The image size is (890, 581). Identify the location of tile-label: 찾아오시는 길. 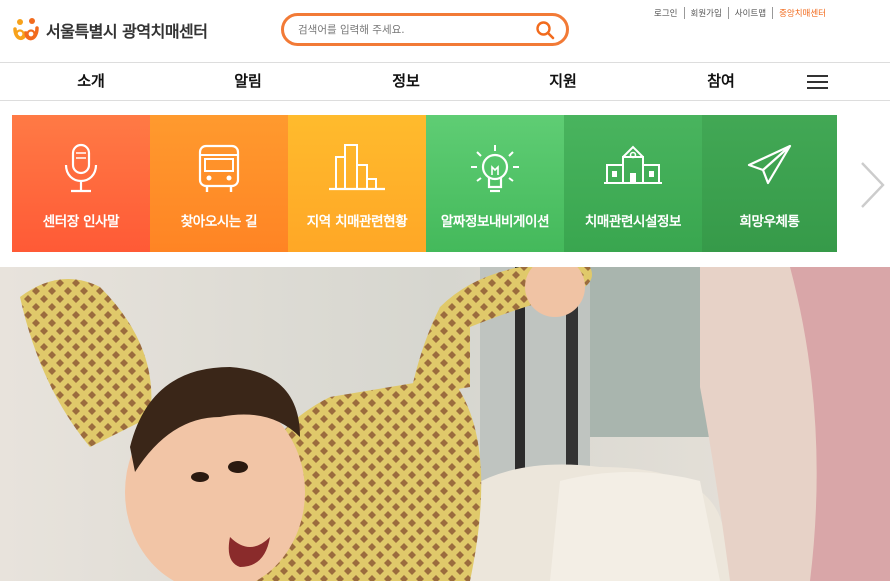
(219, 222).